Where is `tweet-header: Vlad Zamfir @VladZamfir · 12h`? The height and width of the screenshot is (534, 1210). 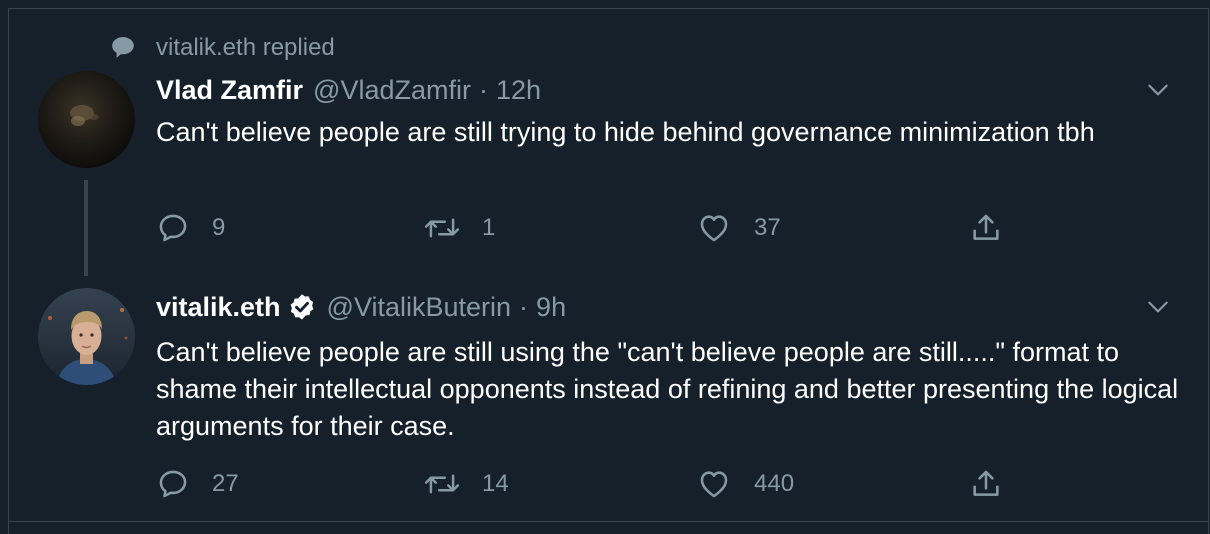 tweet-header: Vlad Zamfir @VladZamfir · 12h is located at coordinates (348, 90).